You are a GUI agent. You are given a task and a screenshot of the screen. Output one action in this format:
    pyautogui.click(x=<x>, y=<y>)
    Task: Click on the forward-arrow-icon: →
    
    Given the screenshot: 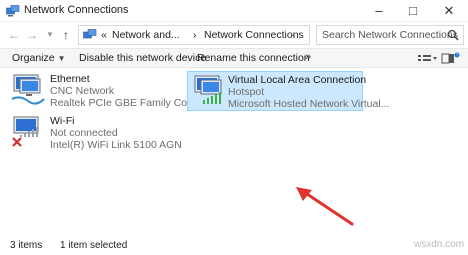 What is the action you would take?
    pyautogui.click(x=32, y=35)
    